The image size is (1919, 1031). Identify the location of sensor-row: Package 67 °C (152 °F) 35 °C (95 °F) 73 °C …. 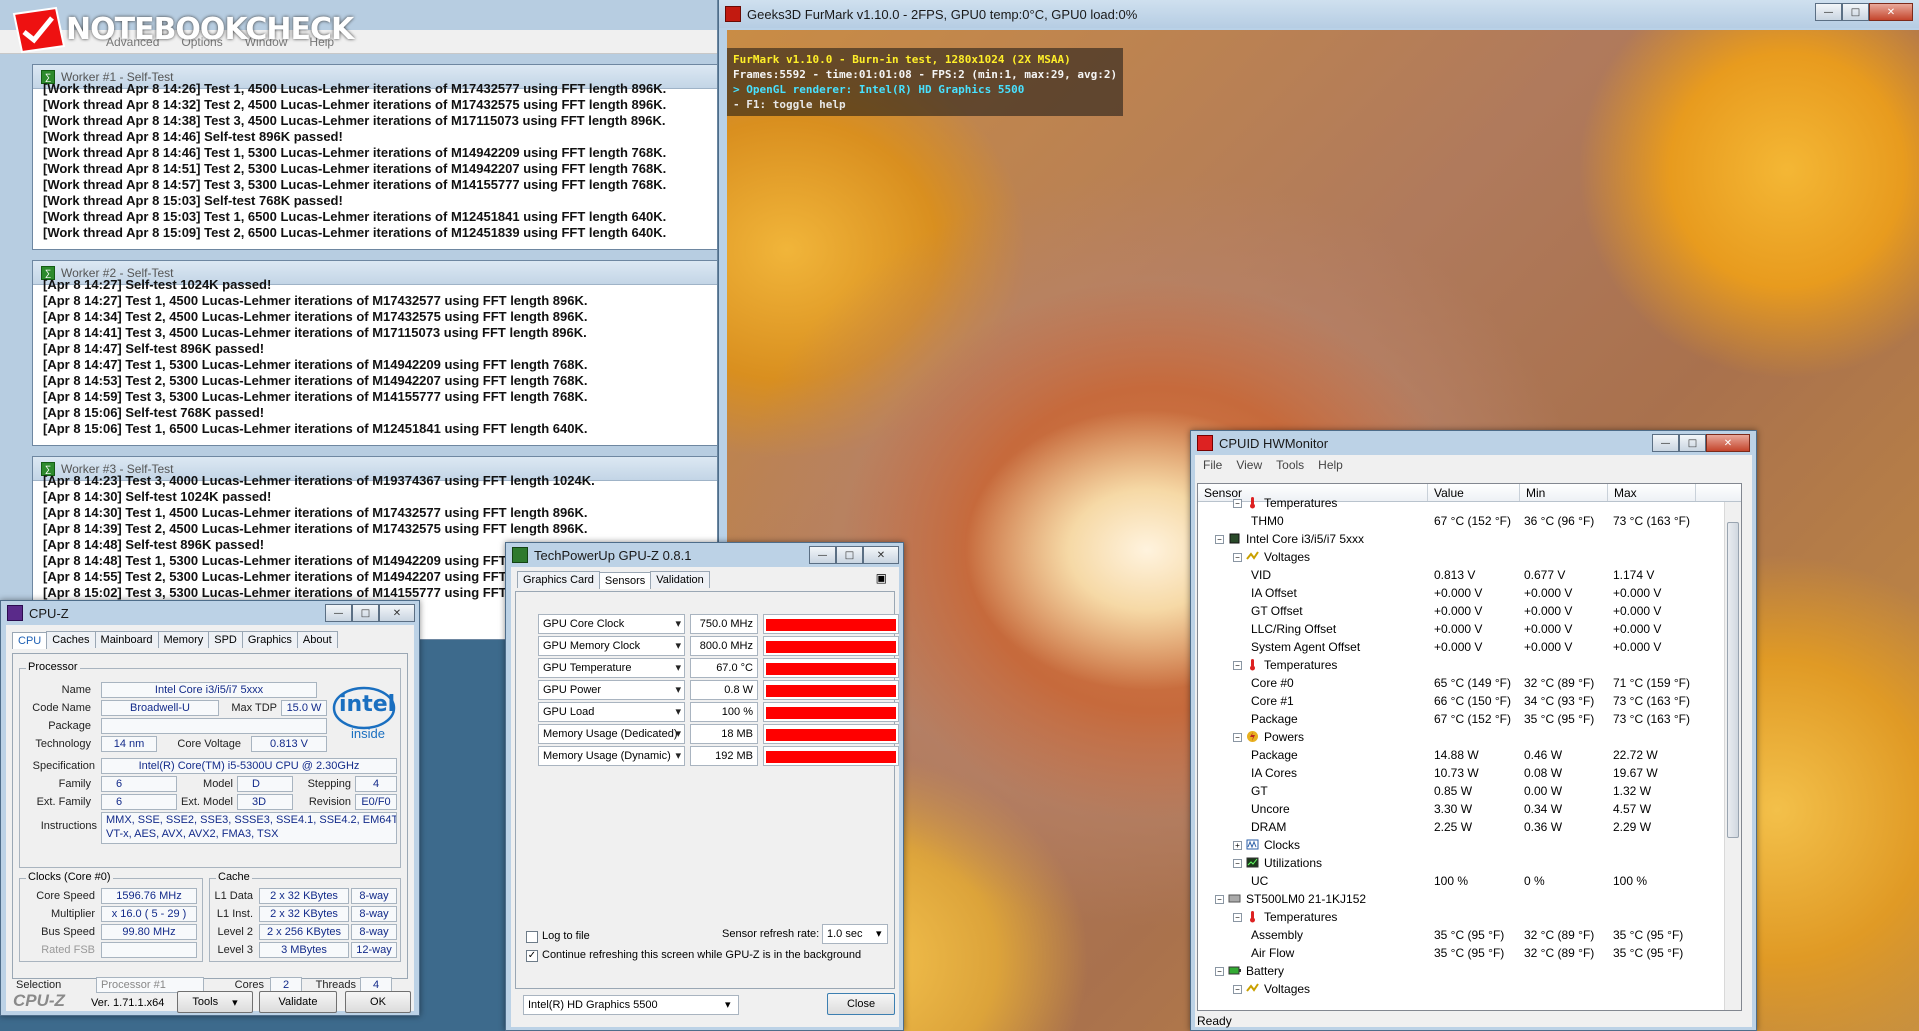
(1469, 719).